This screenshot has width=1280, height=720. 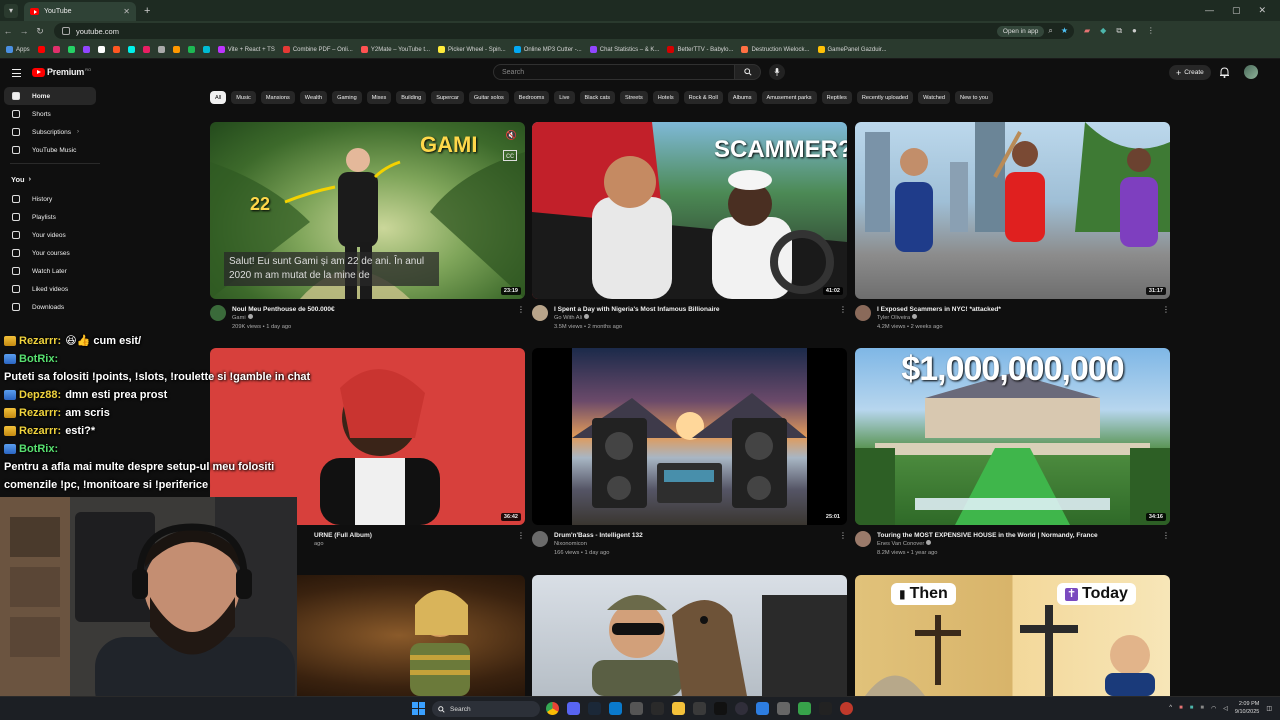 What do you see at coordinates (1134, 31) in the screenshot?
I see `profile-icon: ●` at bounding box center [1134, 31].